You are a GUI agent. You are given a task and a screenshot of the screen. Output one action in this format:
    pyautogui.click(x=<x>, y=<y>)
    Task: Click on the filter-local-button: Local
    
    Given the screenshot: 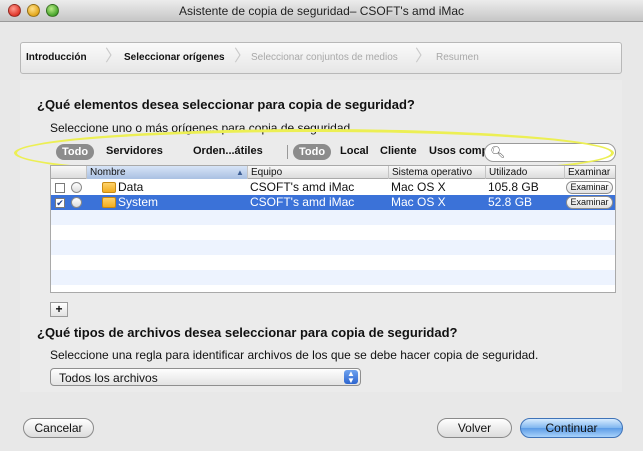 What is the action you would take?
    pyautogui.click(x=354, y=151)
    